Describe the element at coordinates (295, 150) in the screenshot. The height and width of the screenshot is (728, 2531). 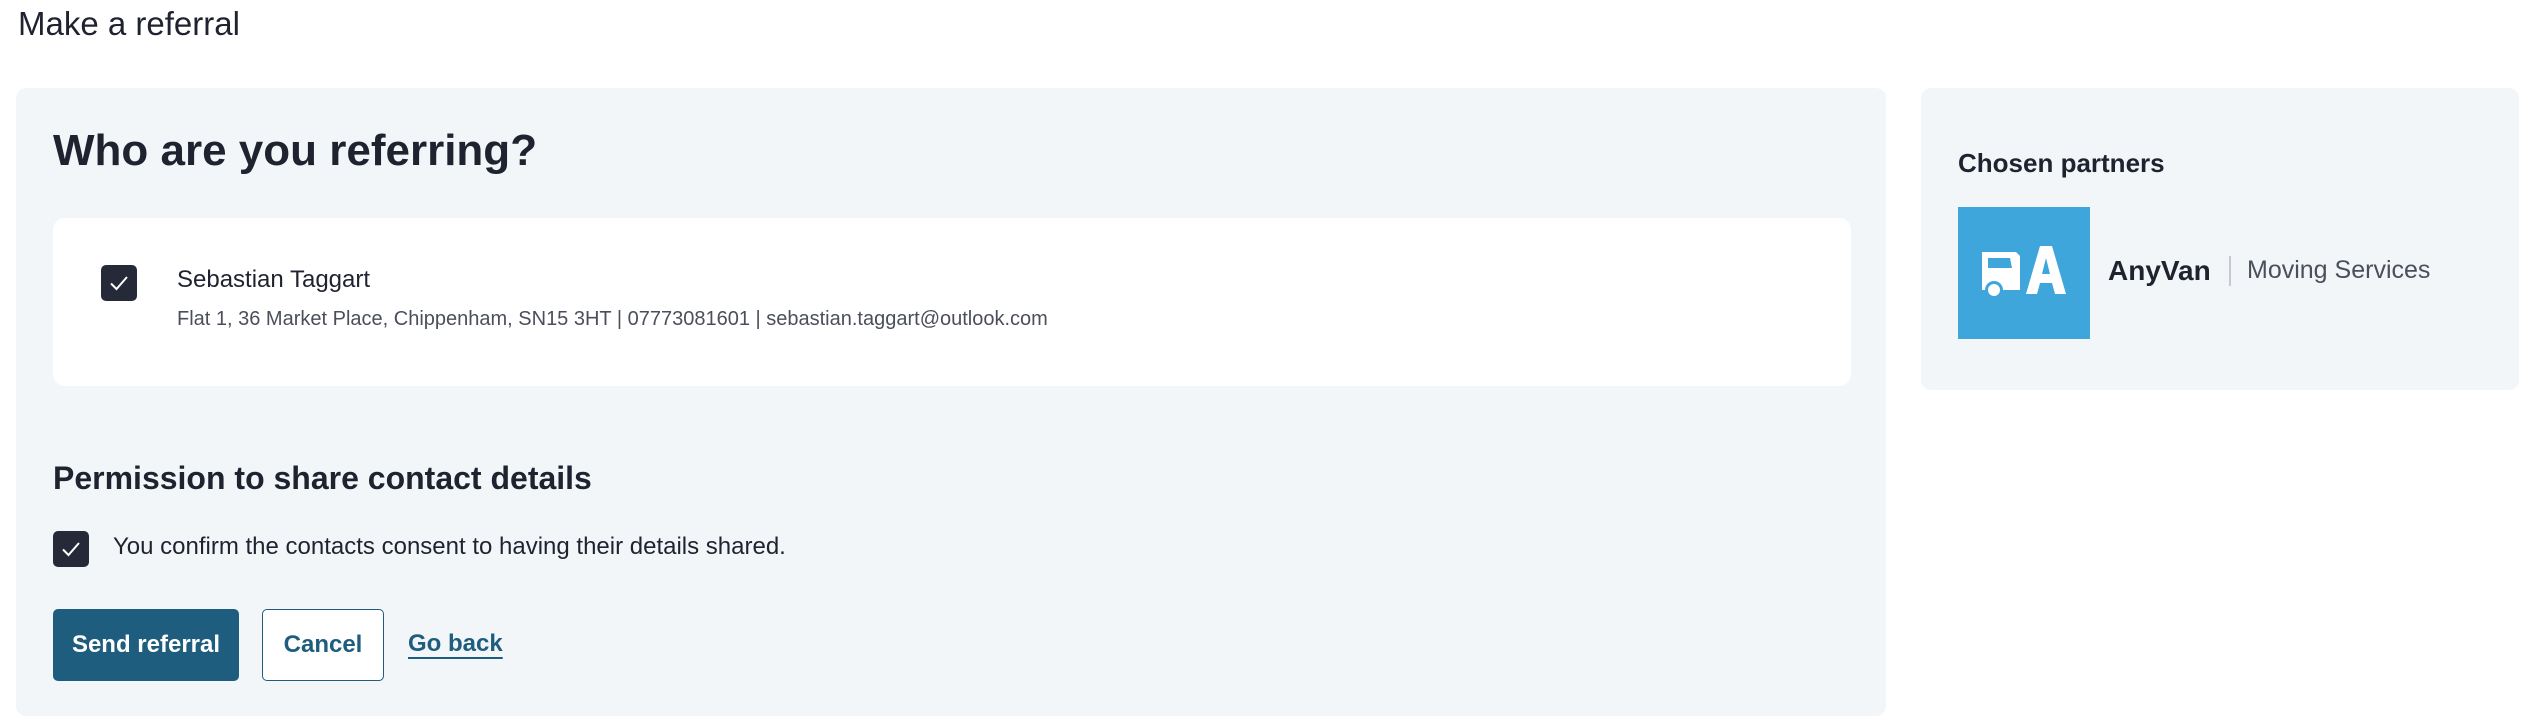
I see `referral-heading: Who are you referring?` at that location.